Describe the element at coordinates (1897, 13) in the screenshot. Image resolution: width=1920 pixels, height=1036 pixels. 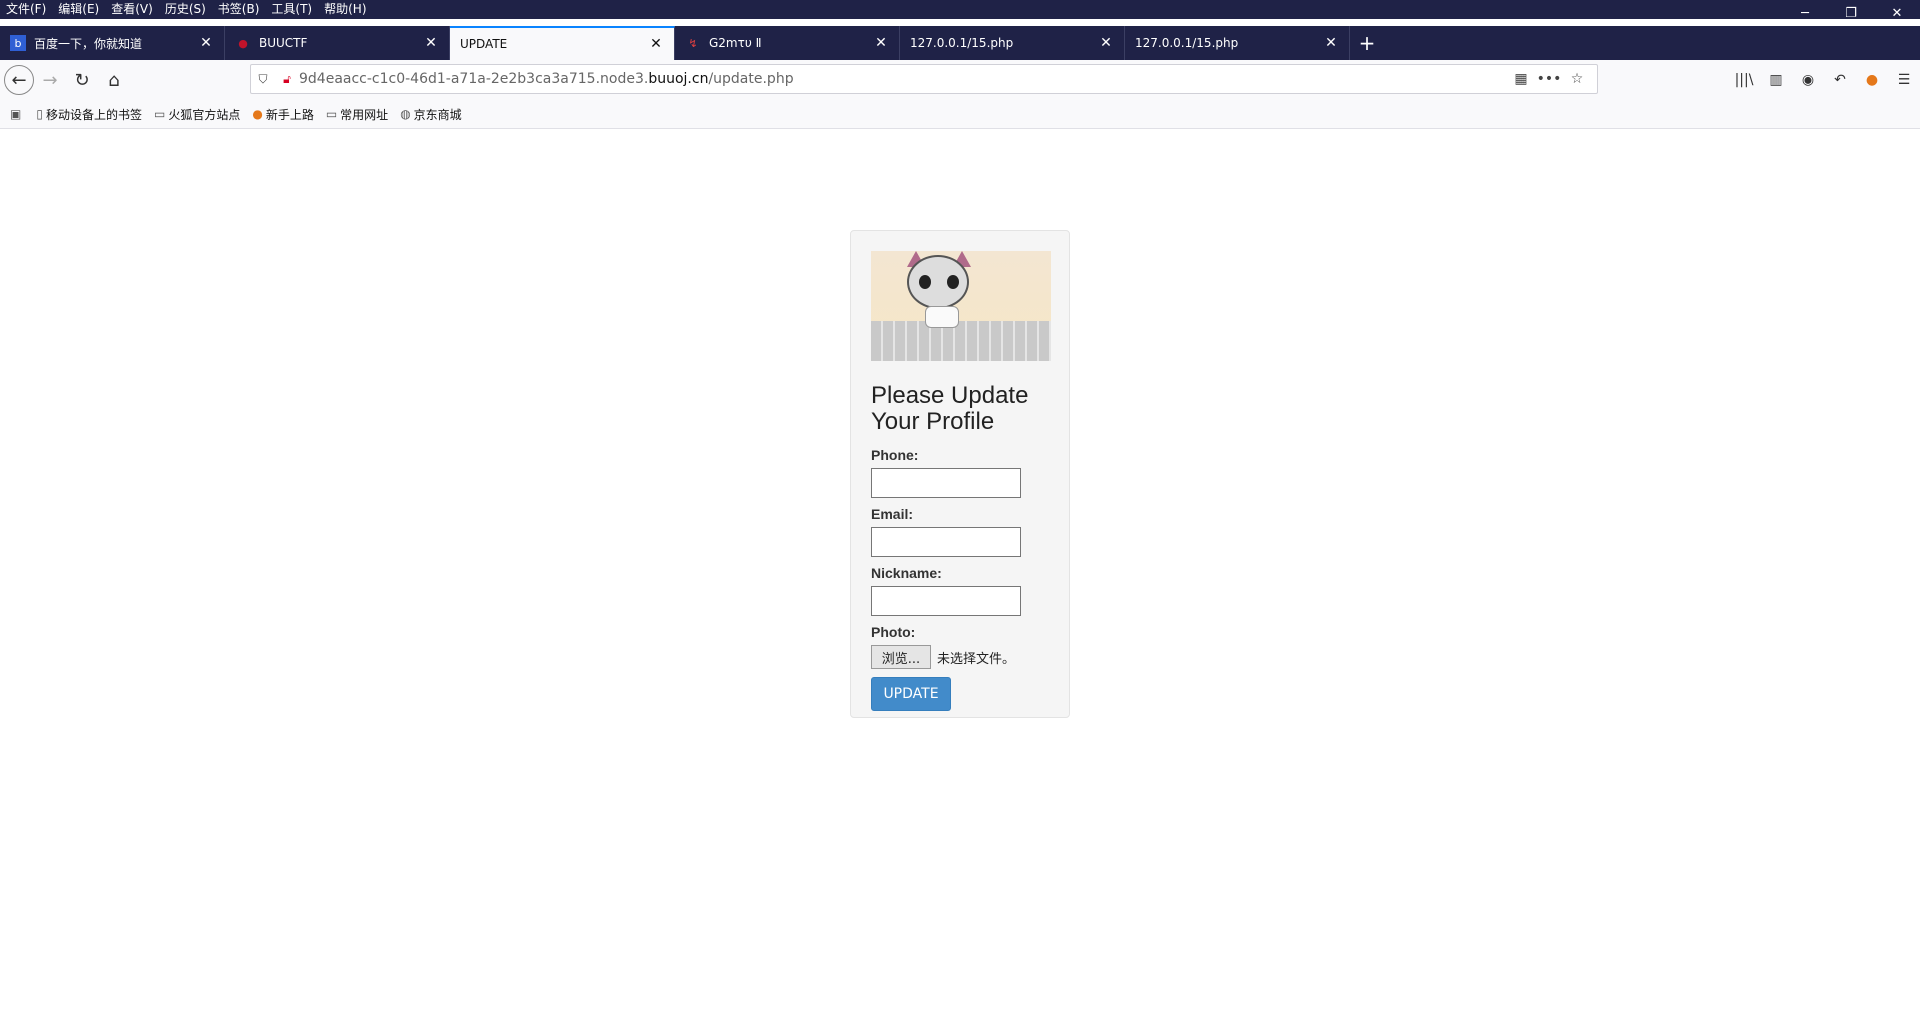
I see `close-window-icon: ✕` at that location.